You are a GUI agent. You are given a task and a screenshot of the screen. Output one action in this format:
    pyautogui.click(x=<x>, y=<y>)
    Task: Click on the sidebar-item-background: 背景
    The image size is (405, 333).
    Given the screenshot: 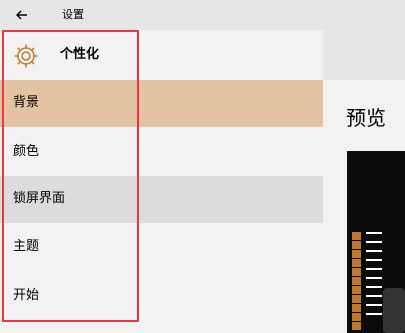 What is the action you would take?
    pyautogui.click(x=161, y=103)
    